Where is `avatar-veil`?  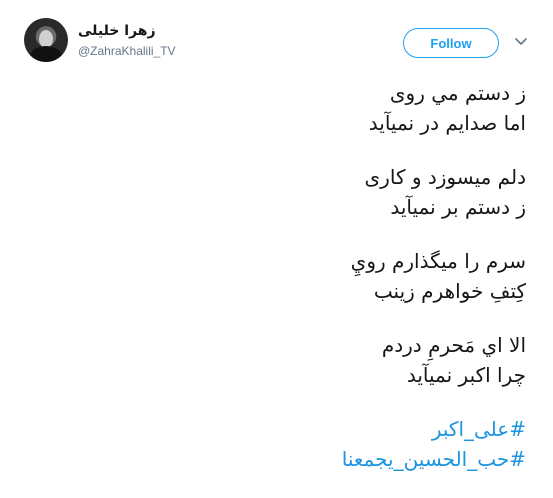 avatar-veil is located at coordinates (46, 54).